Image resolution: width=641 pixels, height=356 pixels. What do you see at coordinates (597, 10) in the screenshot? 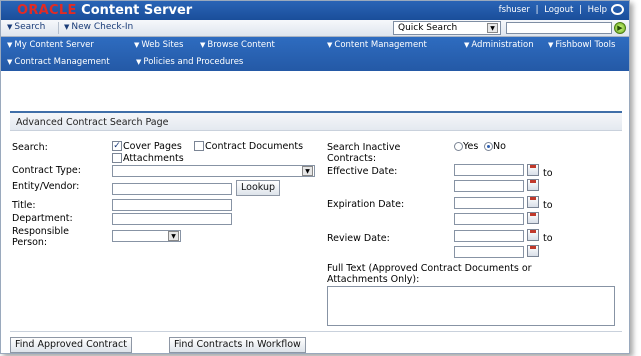
I see `help-link: Help` at bounding box center [597, 10].